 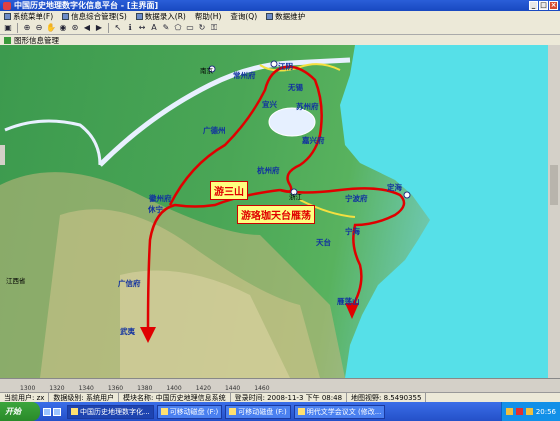 I want to click on system-tray: 20:56, so click(x=530, y=411).